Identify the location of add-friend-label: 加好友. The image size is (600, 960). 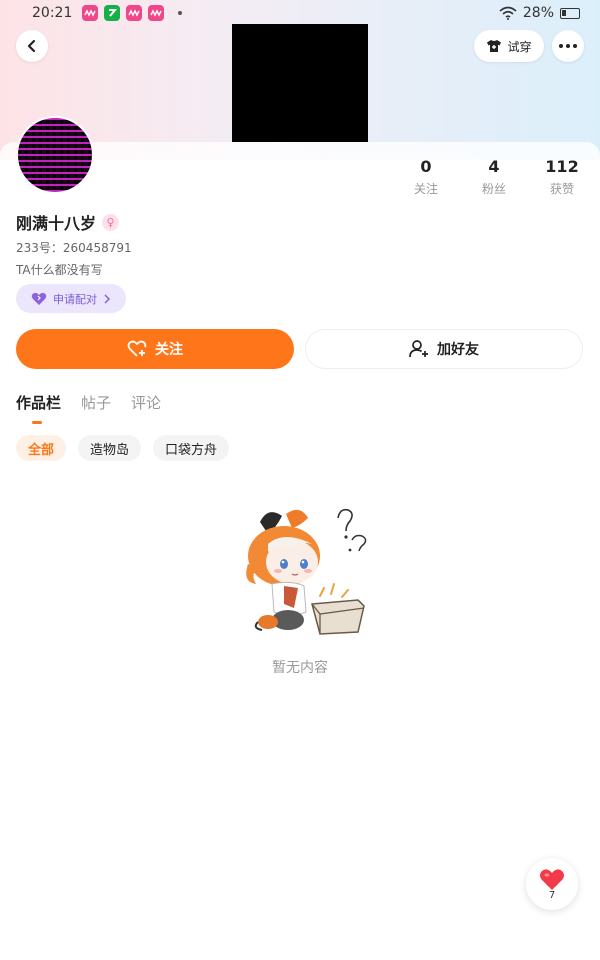
(458, 350).